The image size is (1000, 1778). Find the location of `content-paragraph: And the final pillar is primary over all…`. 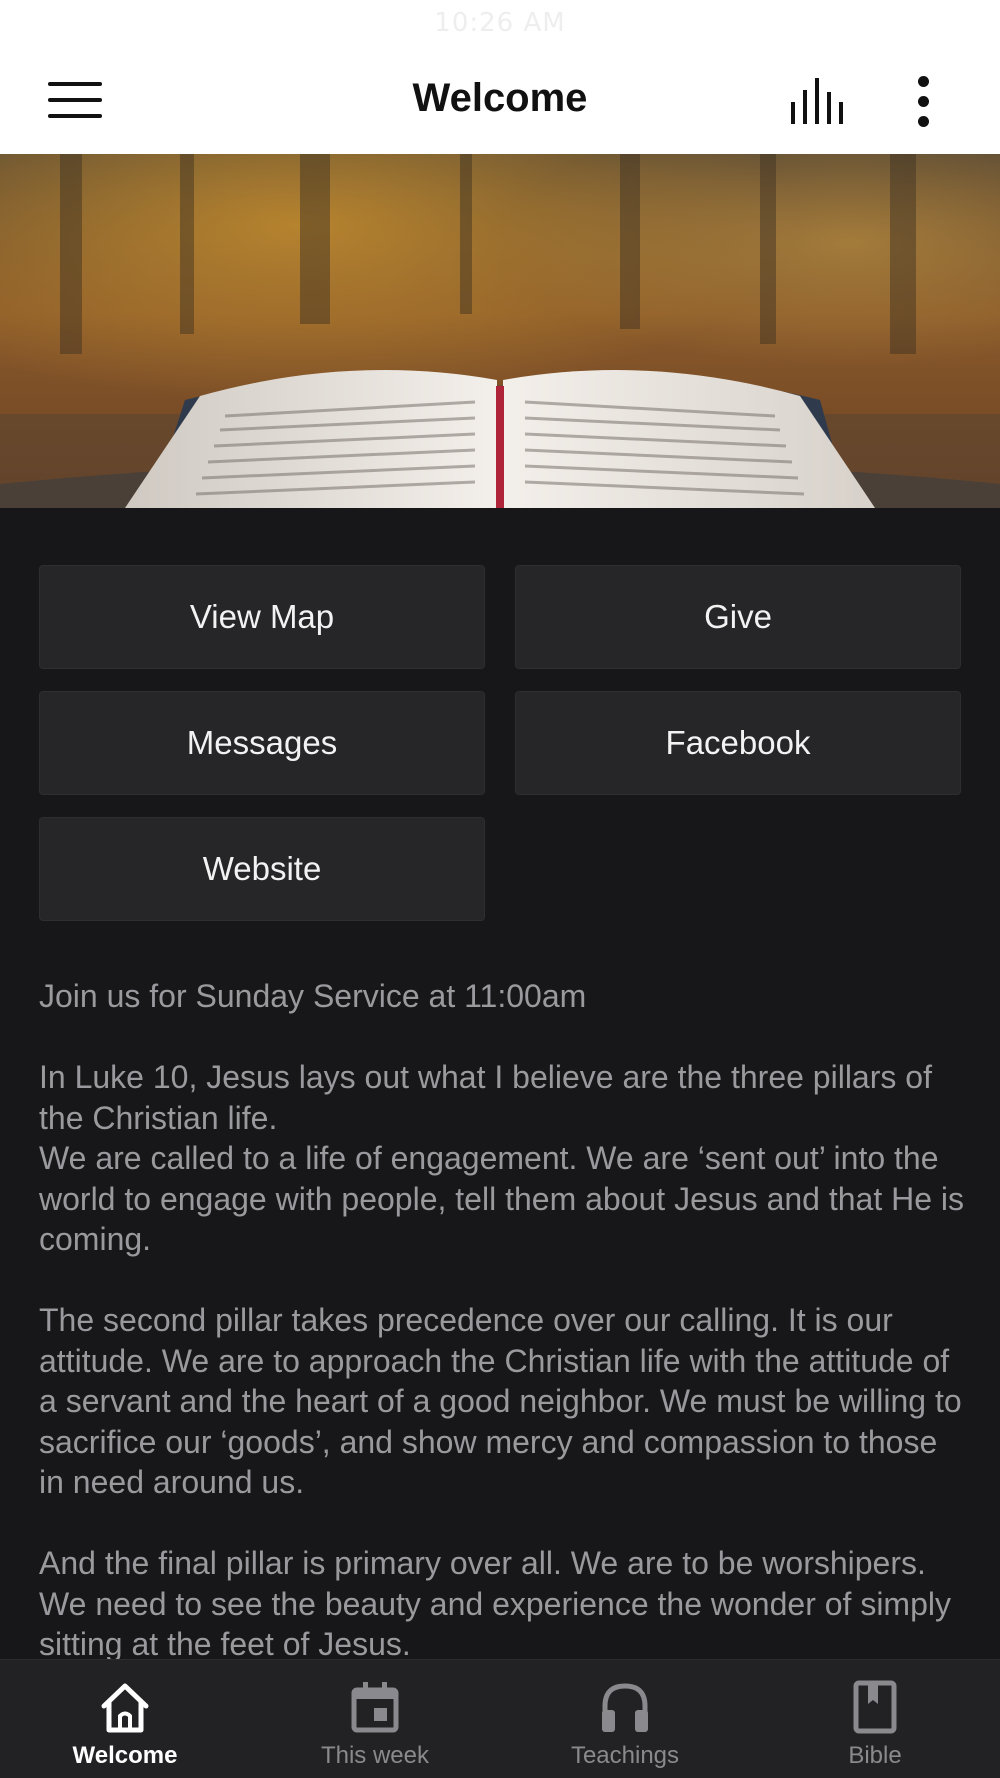

content-paragraph: And the final pillar is primary over all… is located at coordinates (495, 1603).